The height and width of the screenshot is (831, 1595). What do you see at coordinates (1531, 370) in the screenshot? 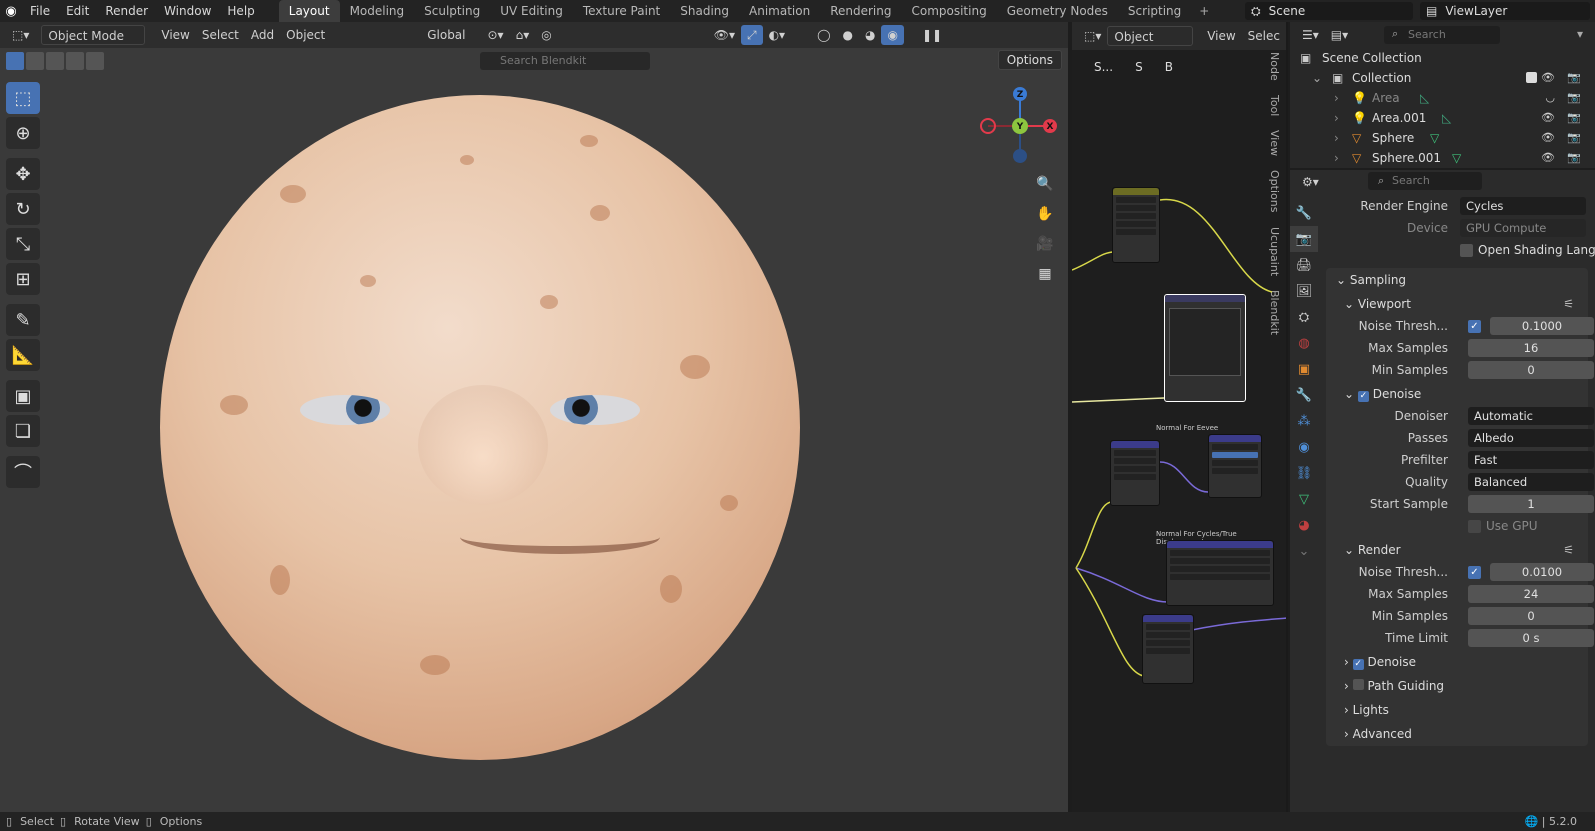
I see `vp-min-samples-field: 0` at bounding box center [1531, 370].